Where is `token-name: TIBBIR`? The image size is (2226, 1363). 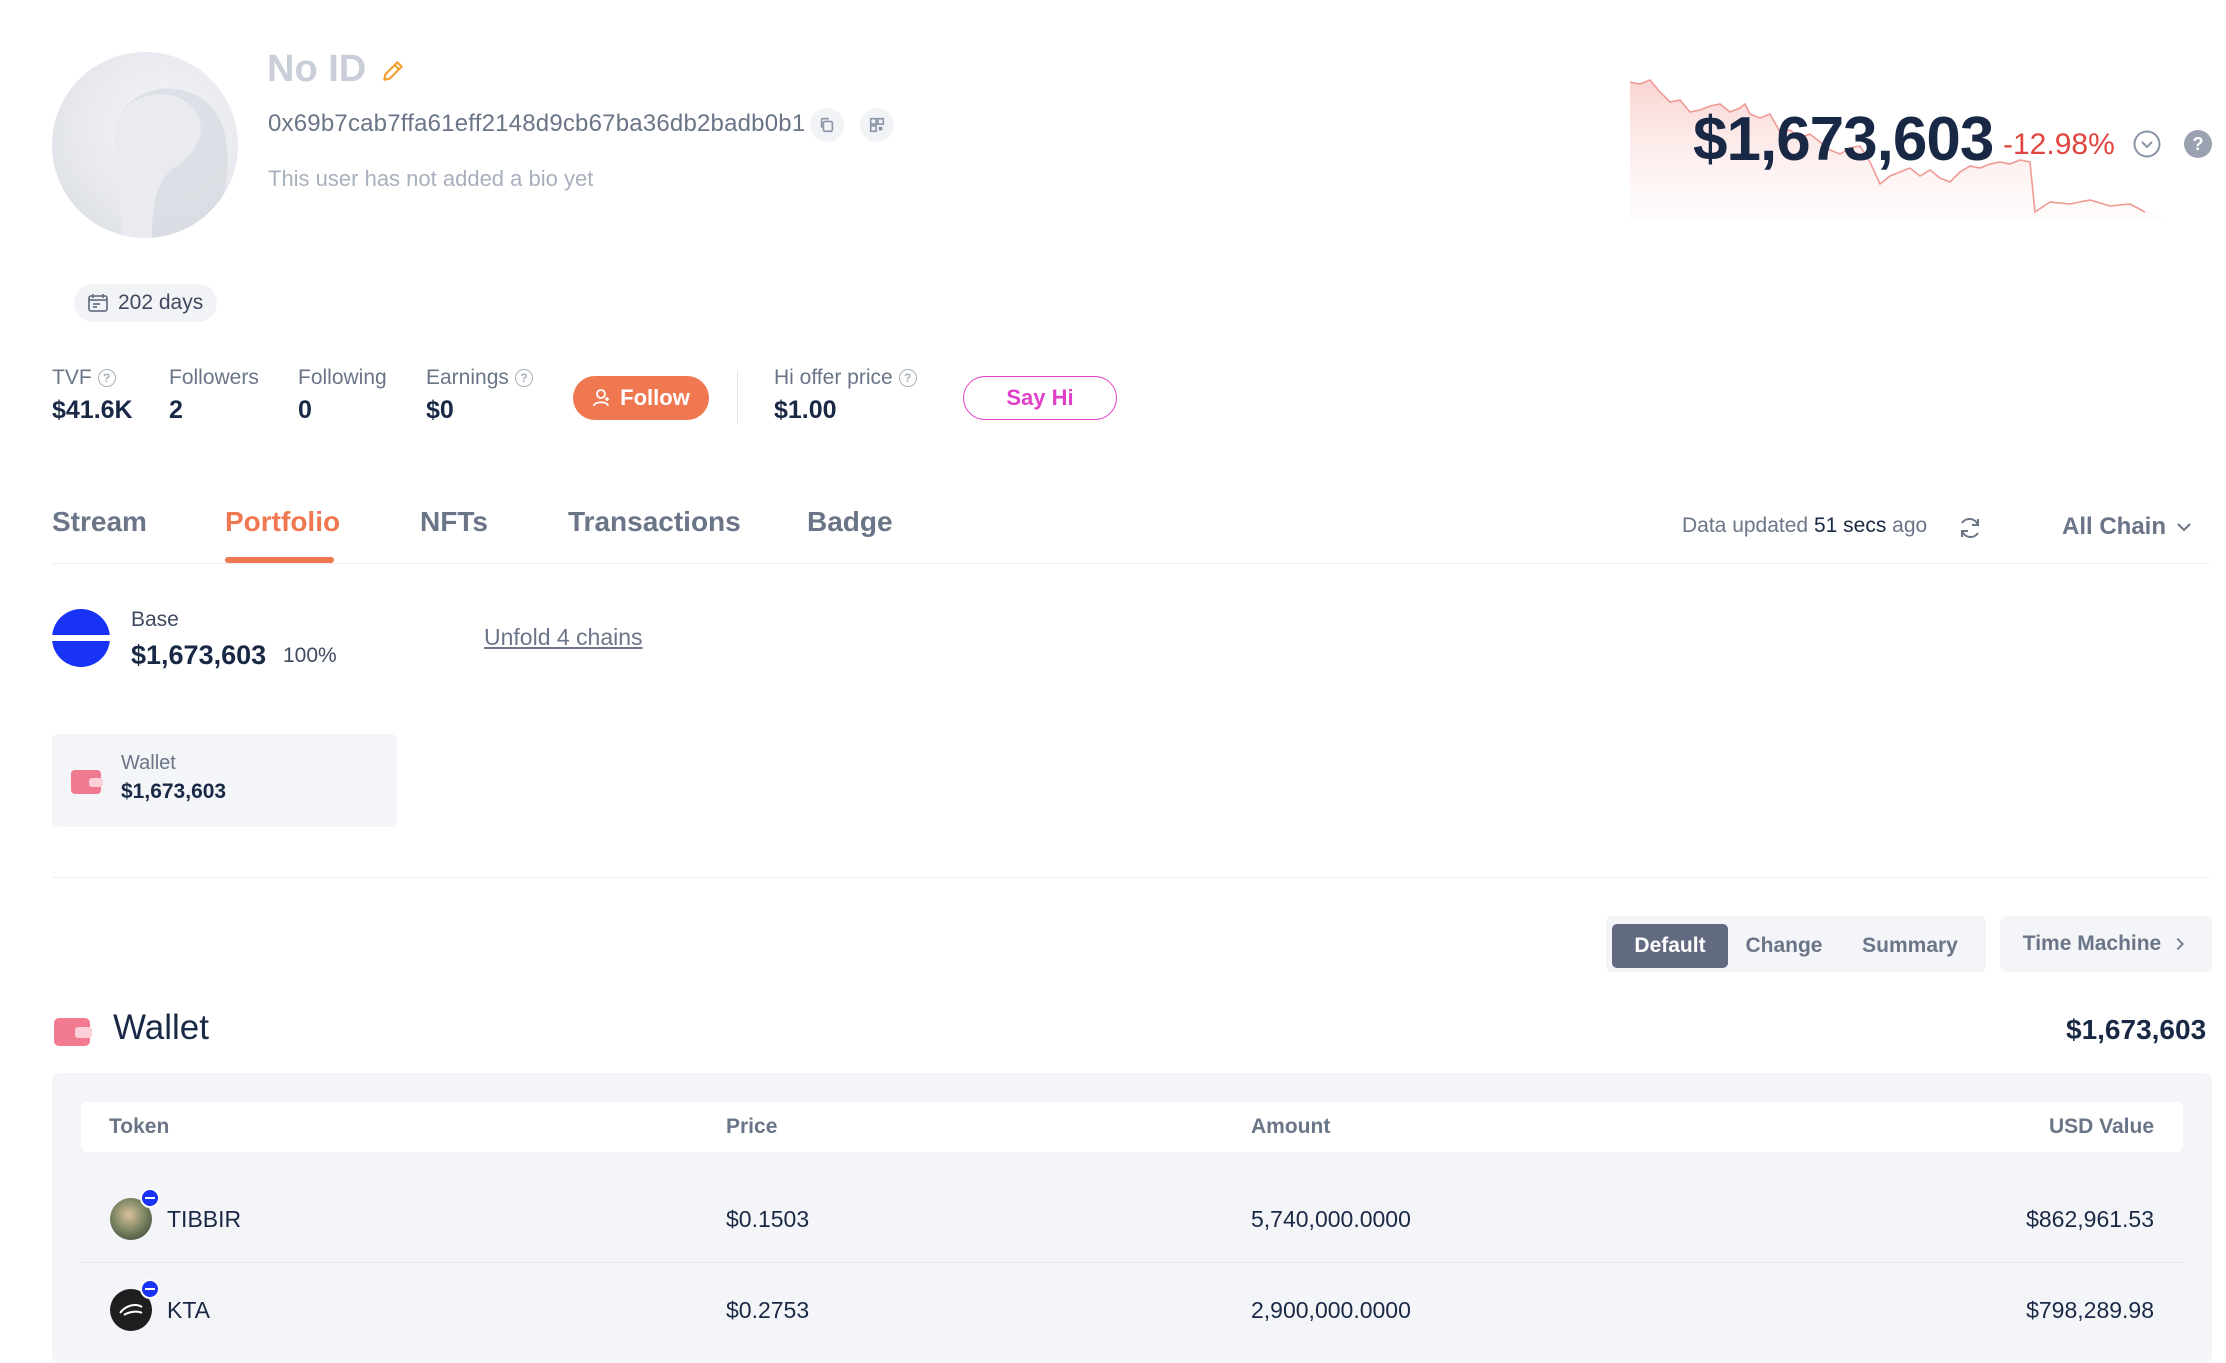
token-name: TIBBIR is located at coordinates (204, 1219).